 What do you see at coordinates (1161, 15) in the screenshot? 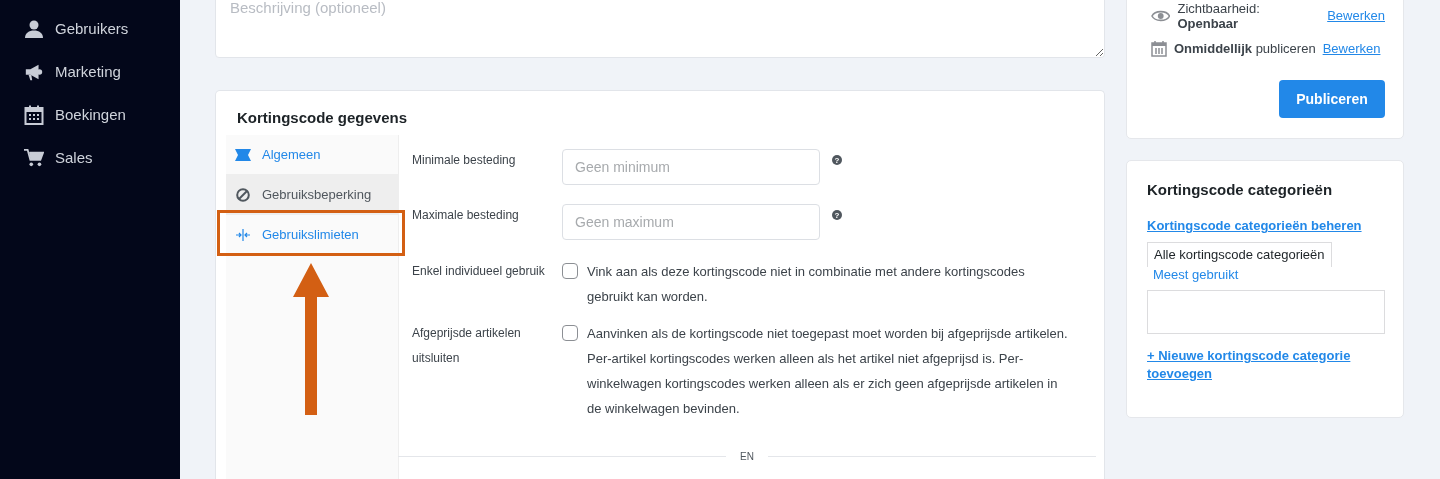
I see `eye-icon` at bounding box center [1161, 15].